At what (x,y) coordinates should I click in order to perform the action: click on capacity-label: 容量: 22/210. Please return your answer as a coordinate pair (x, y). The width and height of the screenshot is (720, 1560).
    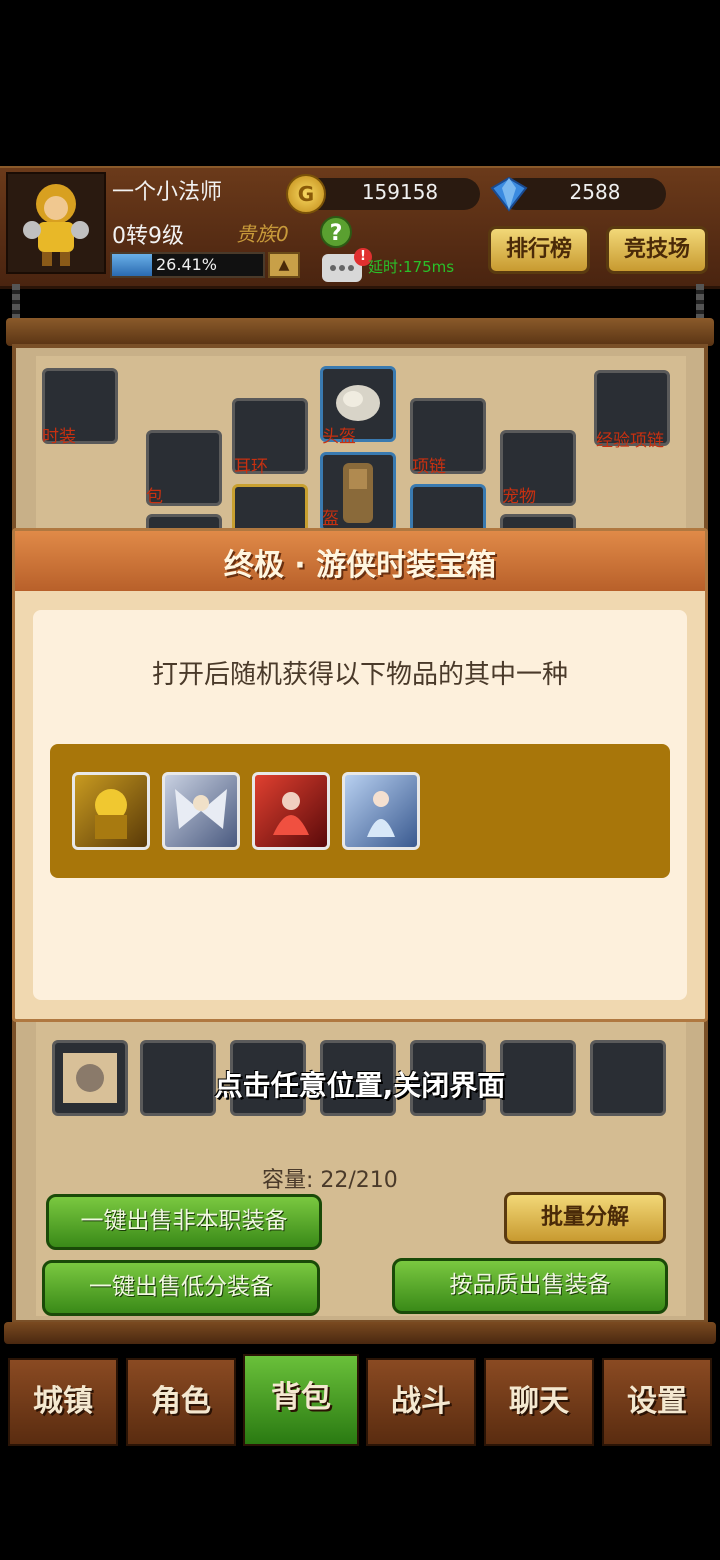
    Looking at the image, I should click on (330, 1180).